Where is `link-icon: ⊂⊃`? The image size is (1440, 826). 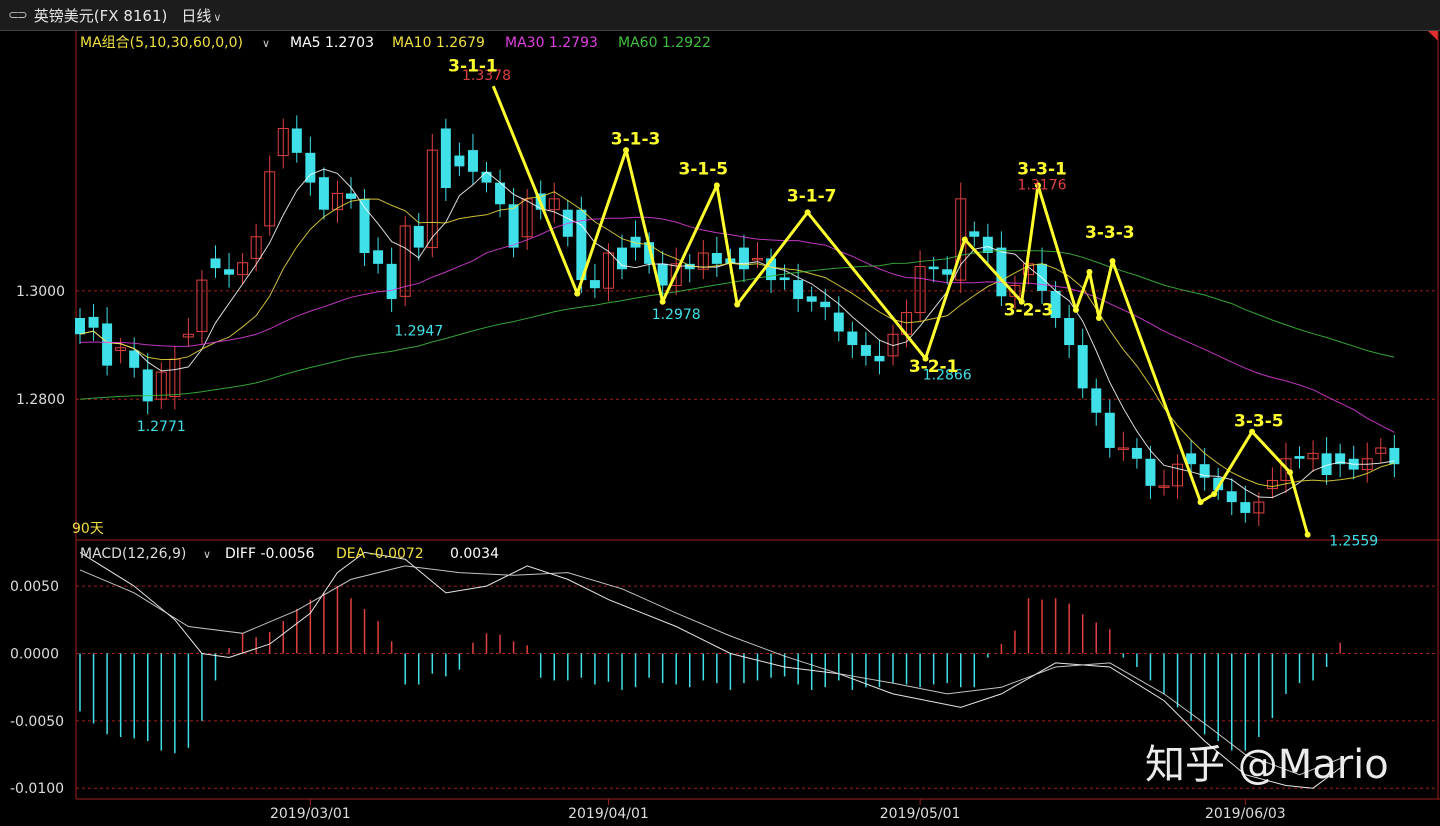
link-icon: ⊂⊃ is located at coordinates (18, 15).